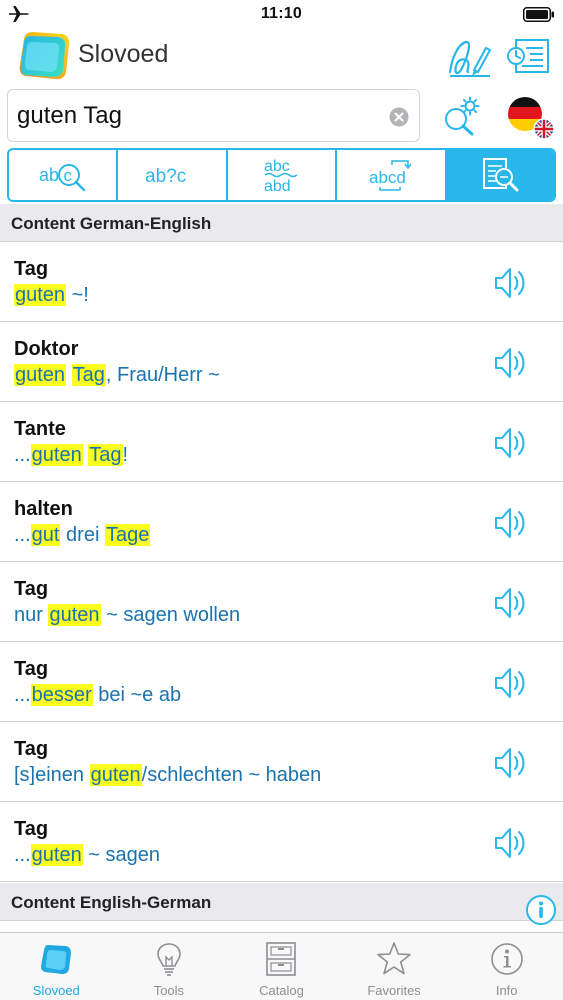 Image resolution: width=563 pixels, height=1000 pixels. I want to click on svg-text: abc, so click(277, 166).